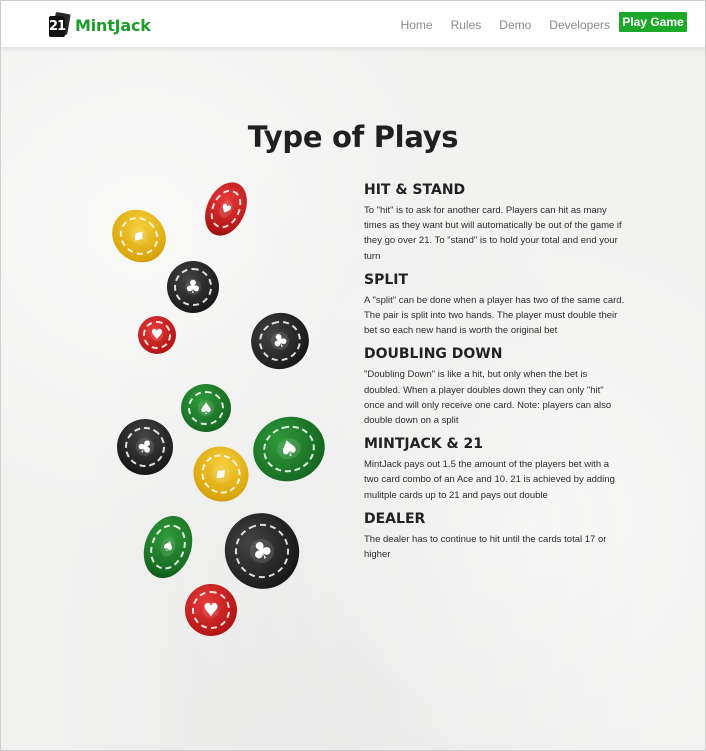 This screenshot has height=751, width=706. What do you see at coordinates (386, 279) in the screenshot?
I see `play-heading: SPLIT` at bounding box center [386, 279].